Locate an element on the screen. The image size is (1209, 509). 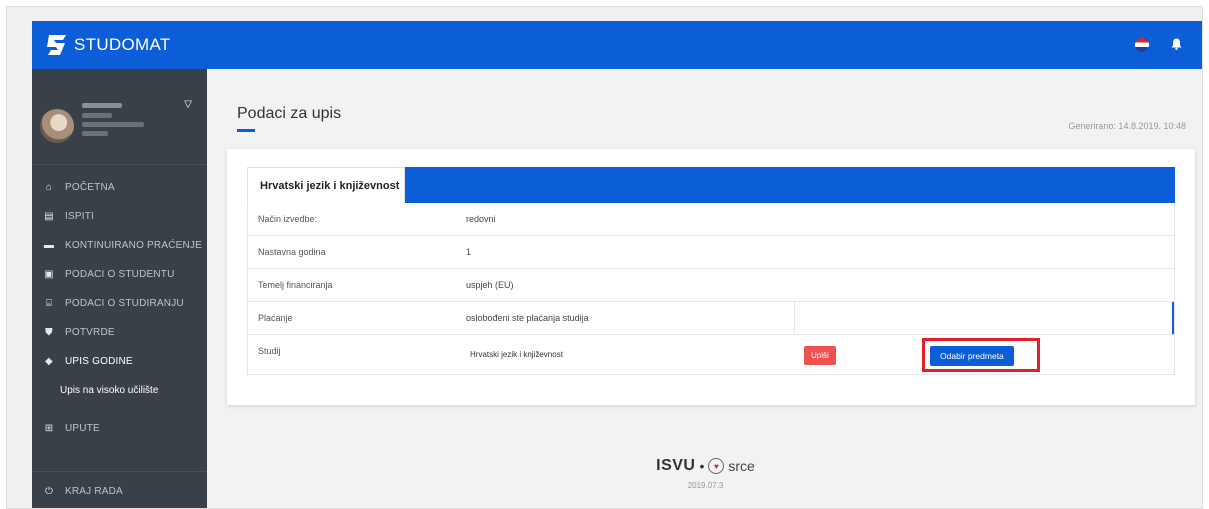
footer-logos: ISVU • ♥ srce is located at coordinates (704, 466).